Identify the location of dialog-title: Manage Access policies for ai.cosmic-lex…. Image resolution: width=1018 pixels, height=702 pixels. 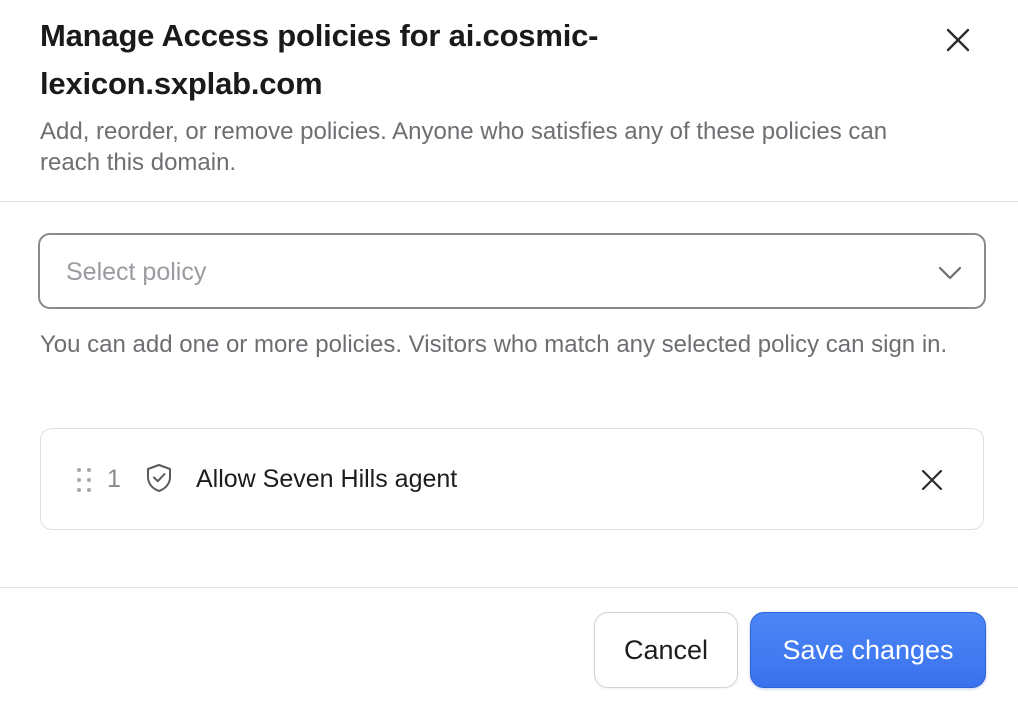
(319, 59).